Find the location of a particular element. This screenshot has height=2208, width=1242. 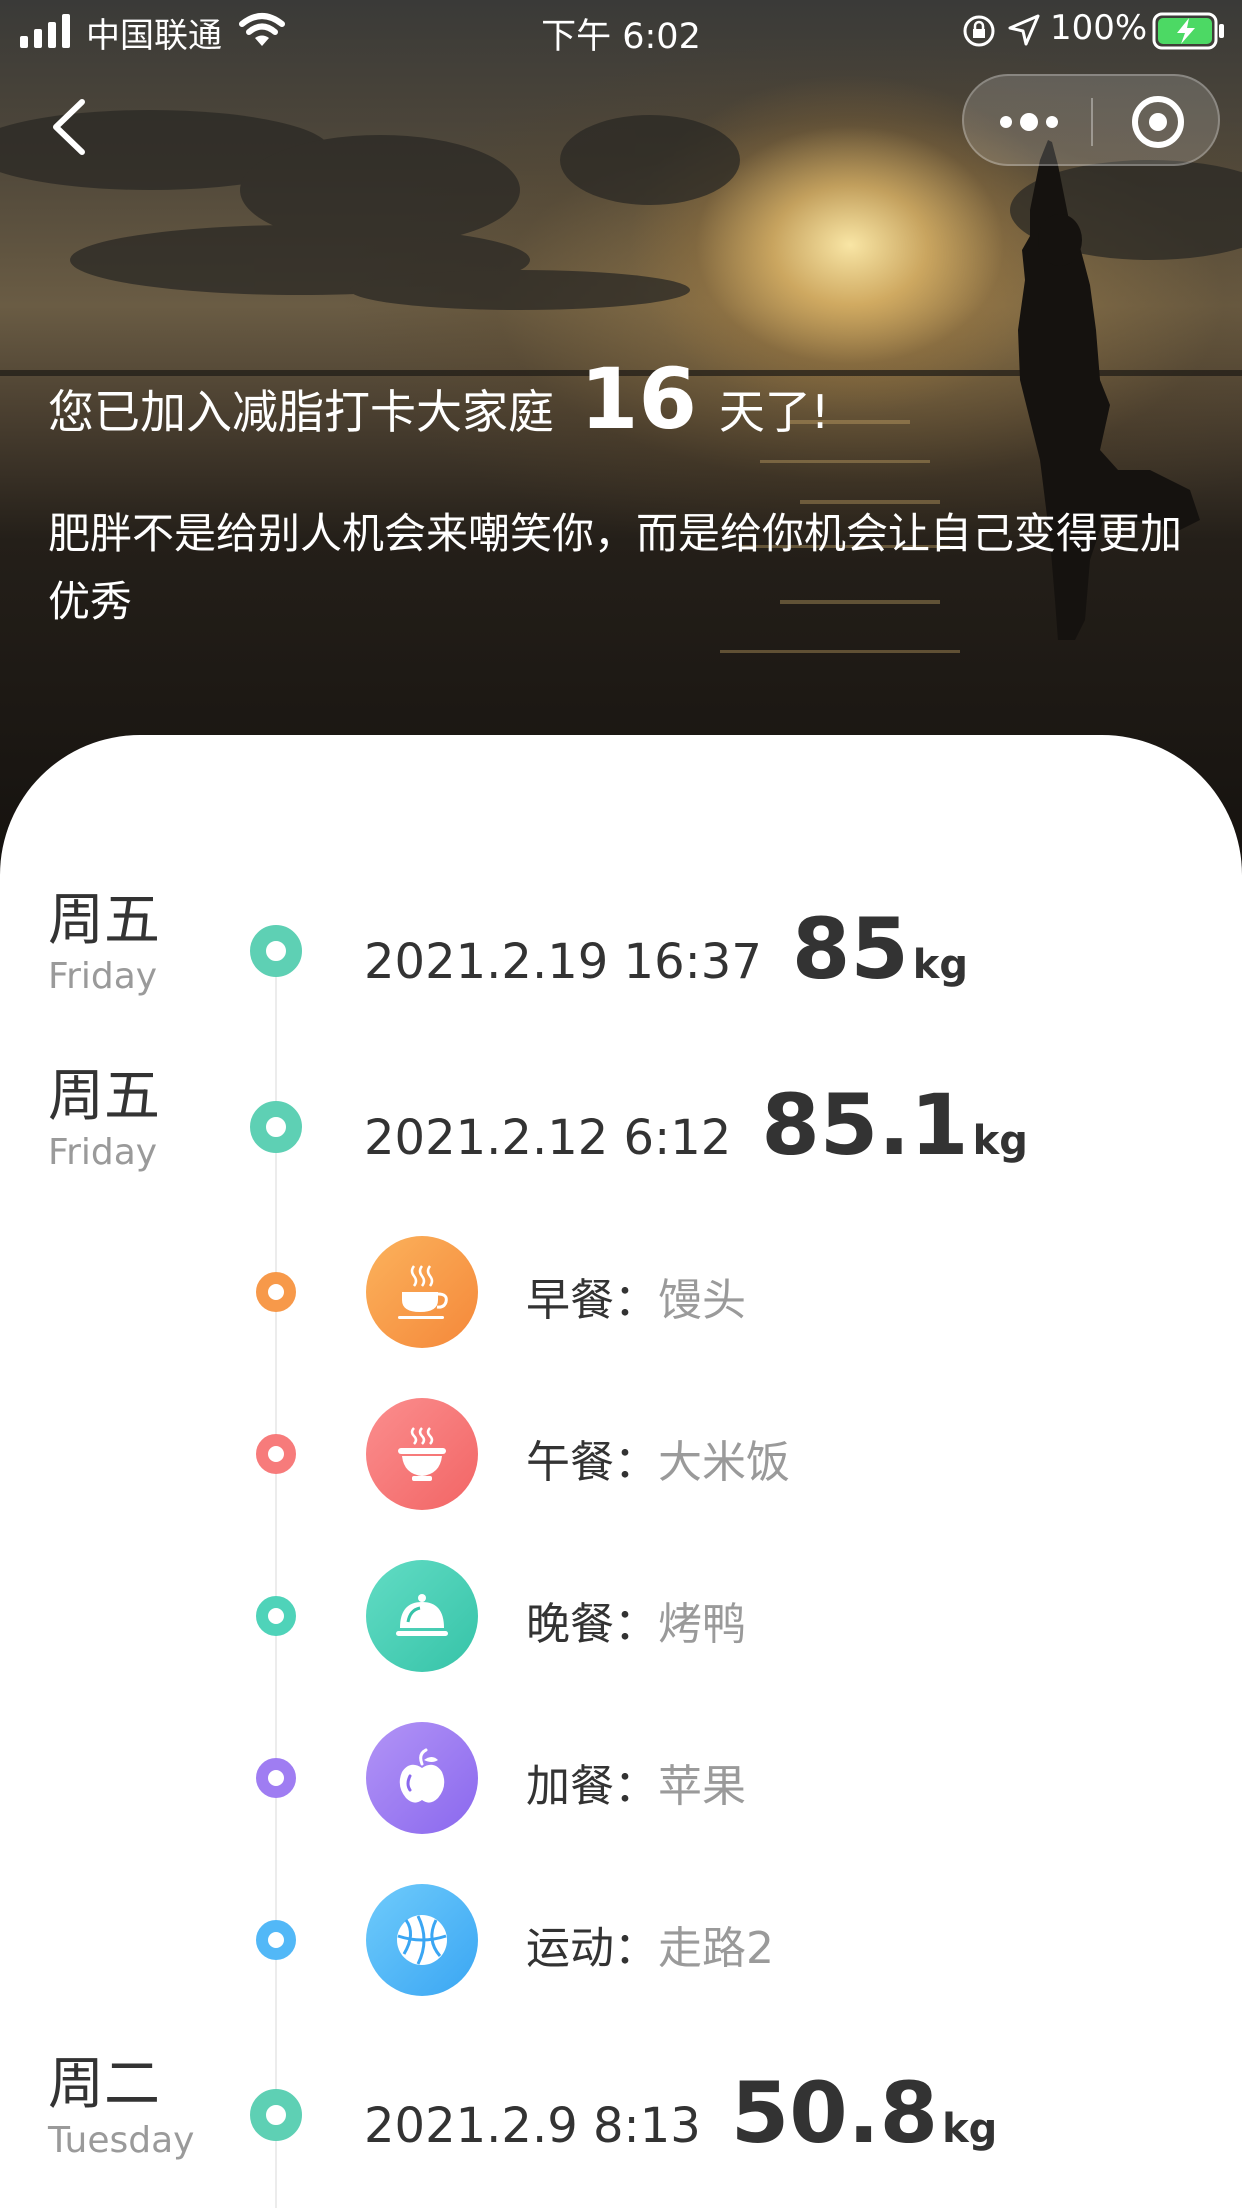

meal-value: 馒头 is located at coordinates (702, 1300).